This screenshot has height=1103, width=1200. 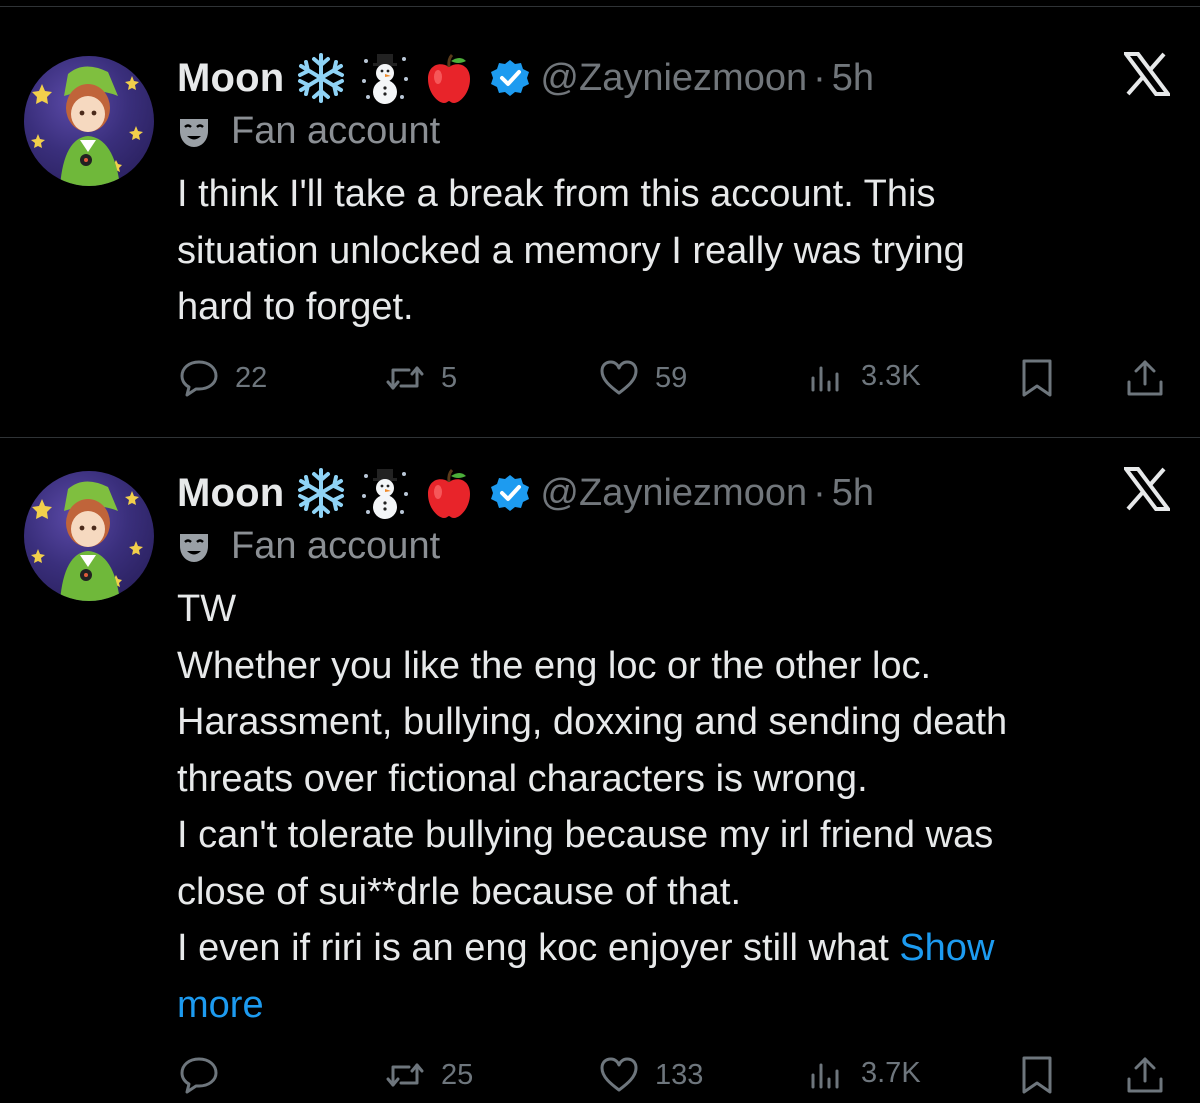 What do you see at coordinates (220, 1005) in the screenshot?
I see `show-more-link-continued: more` at bounding box center [220, 1005].